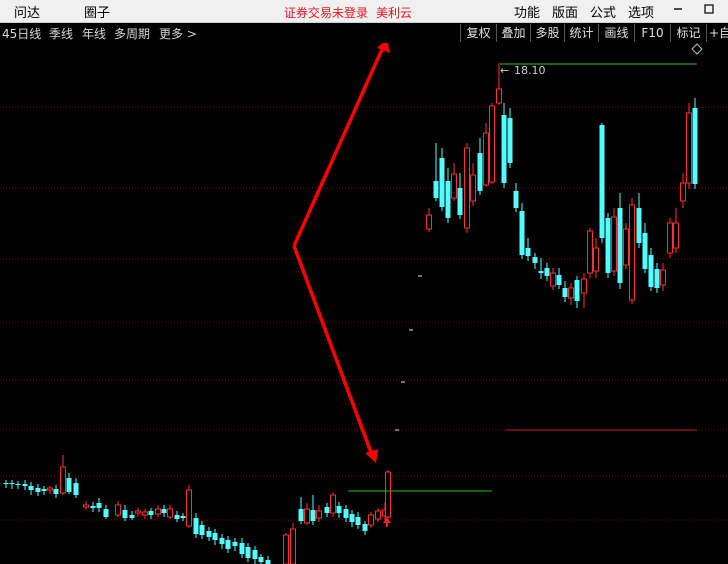 This screenshot has height=564, width=728. I want to click on period-multi: 多周期, so click(132, 33).